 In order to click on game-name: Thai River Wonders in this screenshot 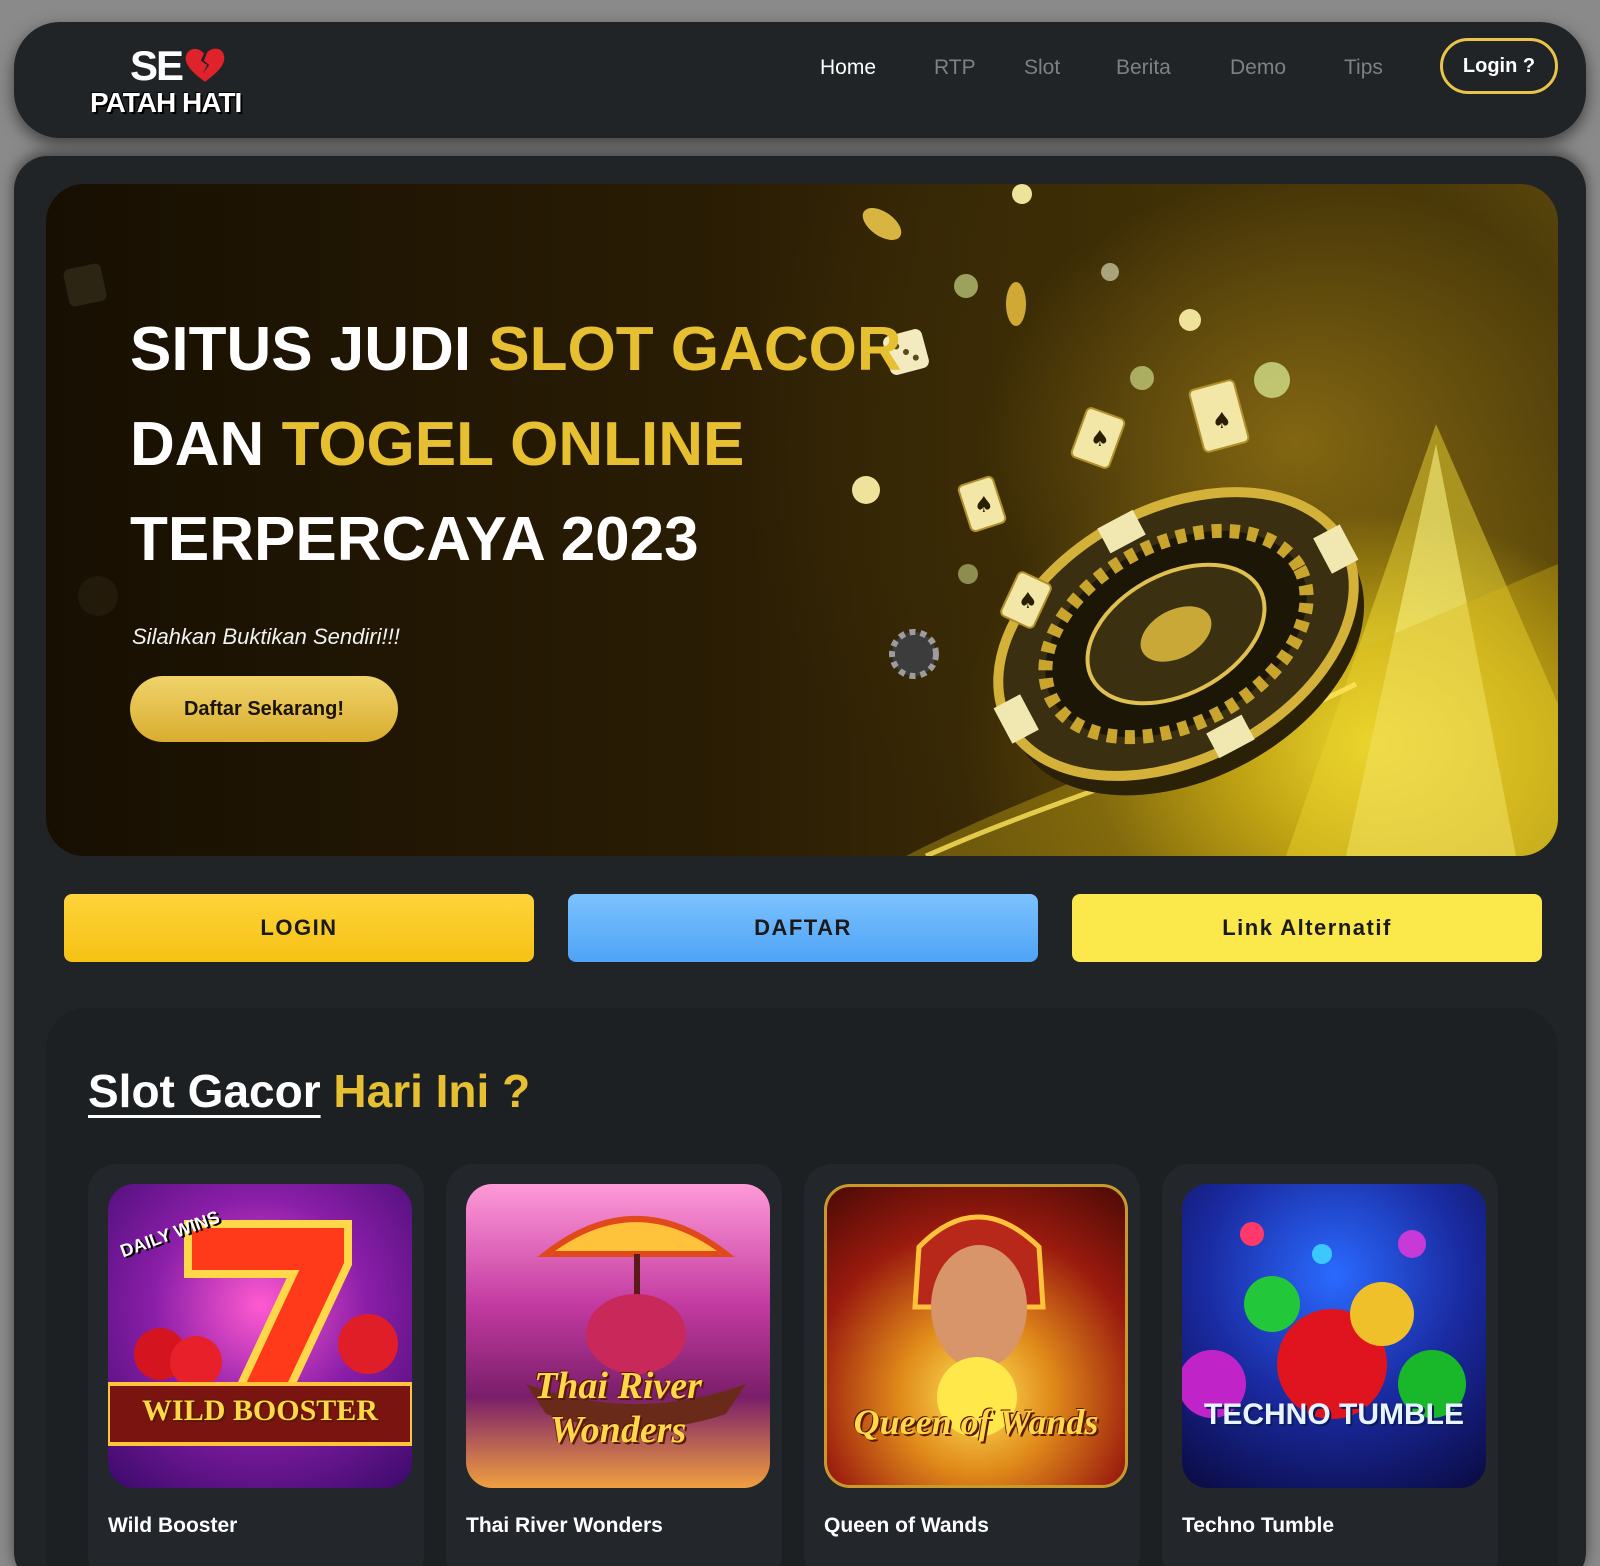, I will do `click(564, 1526)`.